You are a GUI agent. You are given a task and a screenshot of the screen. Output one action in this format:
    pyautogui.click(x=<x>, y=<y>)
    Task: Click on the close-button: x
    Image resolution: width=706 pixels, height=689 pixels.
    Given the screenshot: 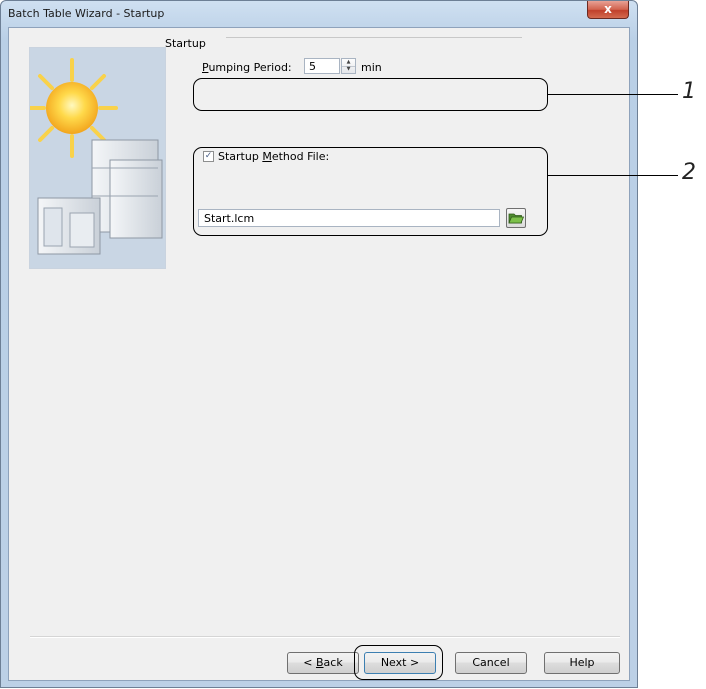 What is the action you would take?
    pyautogui.click(x=608, y=10)
    